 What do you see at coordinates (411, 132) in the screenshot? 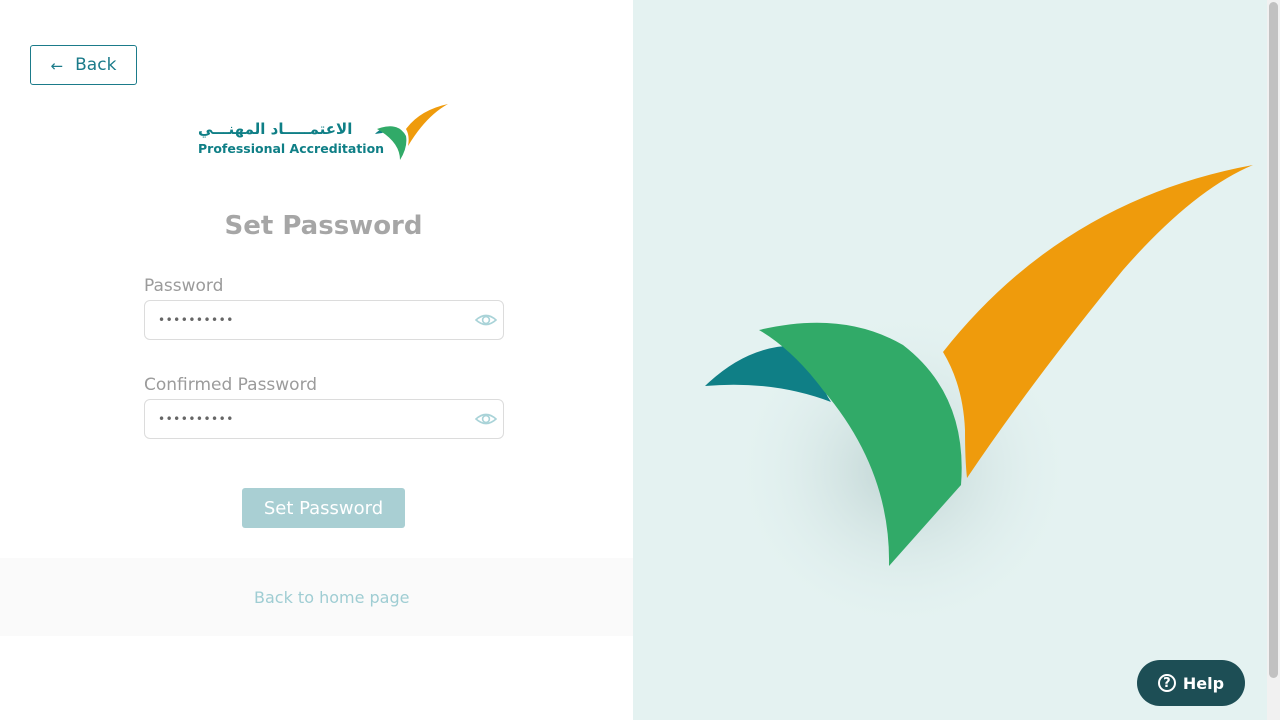
I see `logo-bird-icon` at bounding box center [411, 132].